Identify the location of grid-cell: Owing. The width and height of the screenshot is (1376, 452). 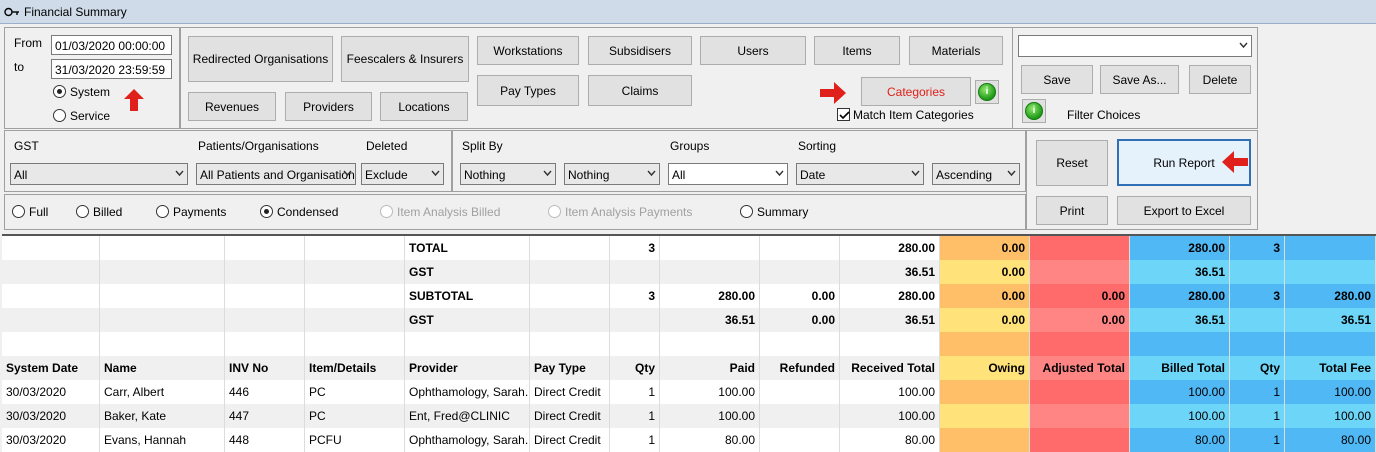
(985, 368).